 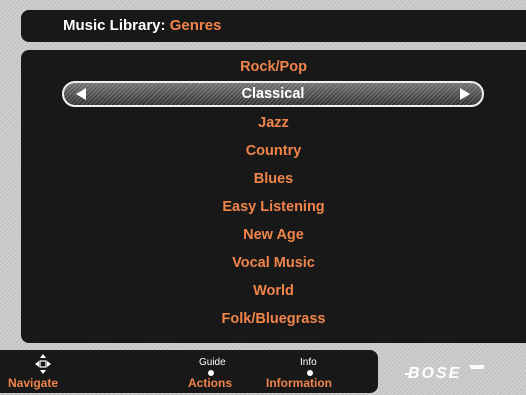 I want to click on footer-bar: Navigate Guide Actions Info Information, so click(x=189, y=371).